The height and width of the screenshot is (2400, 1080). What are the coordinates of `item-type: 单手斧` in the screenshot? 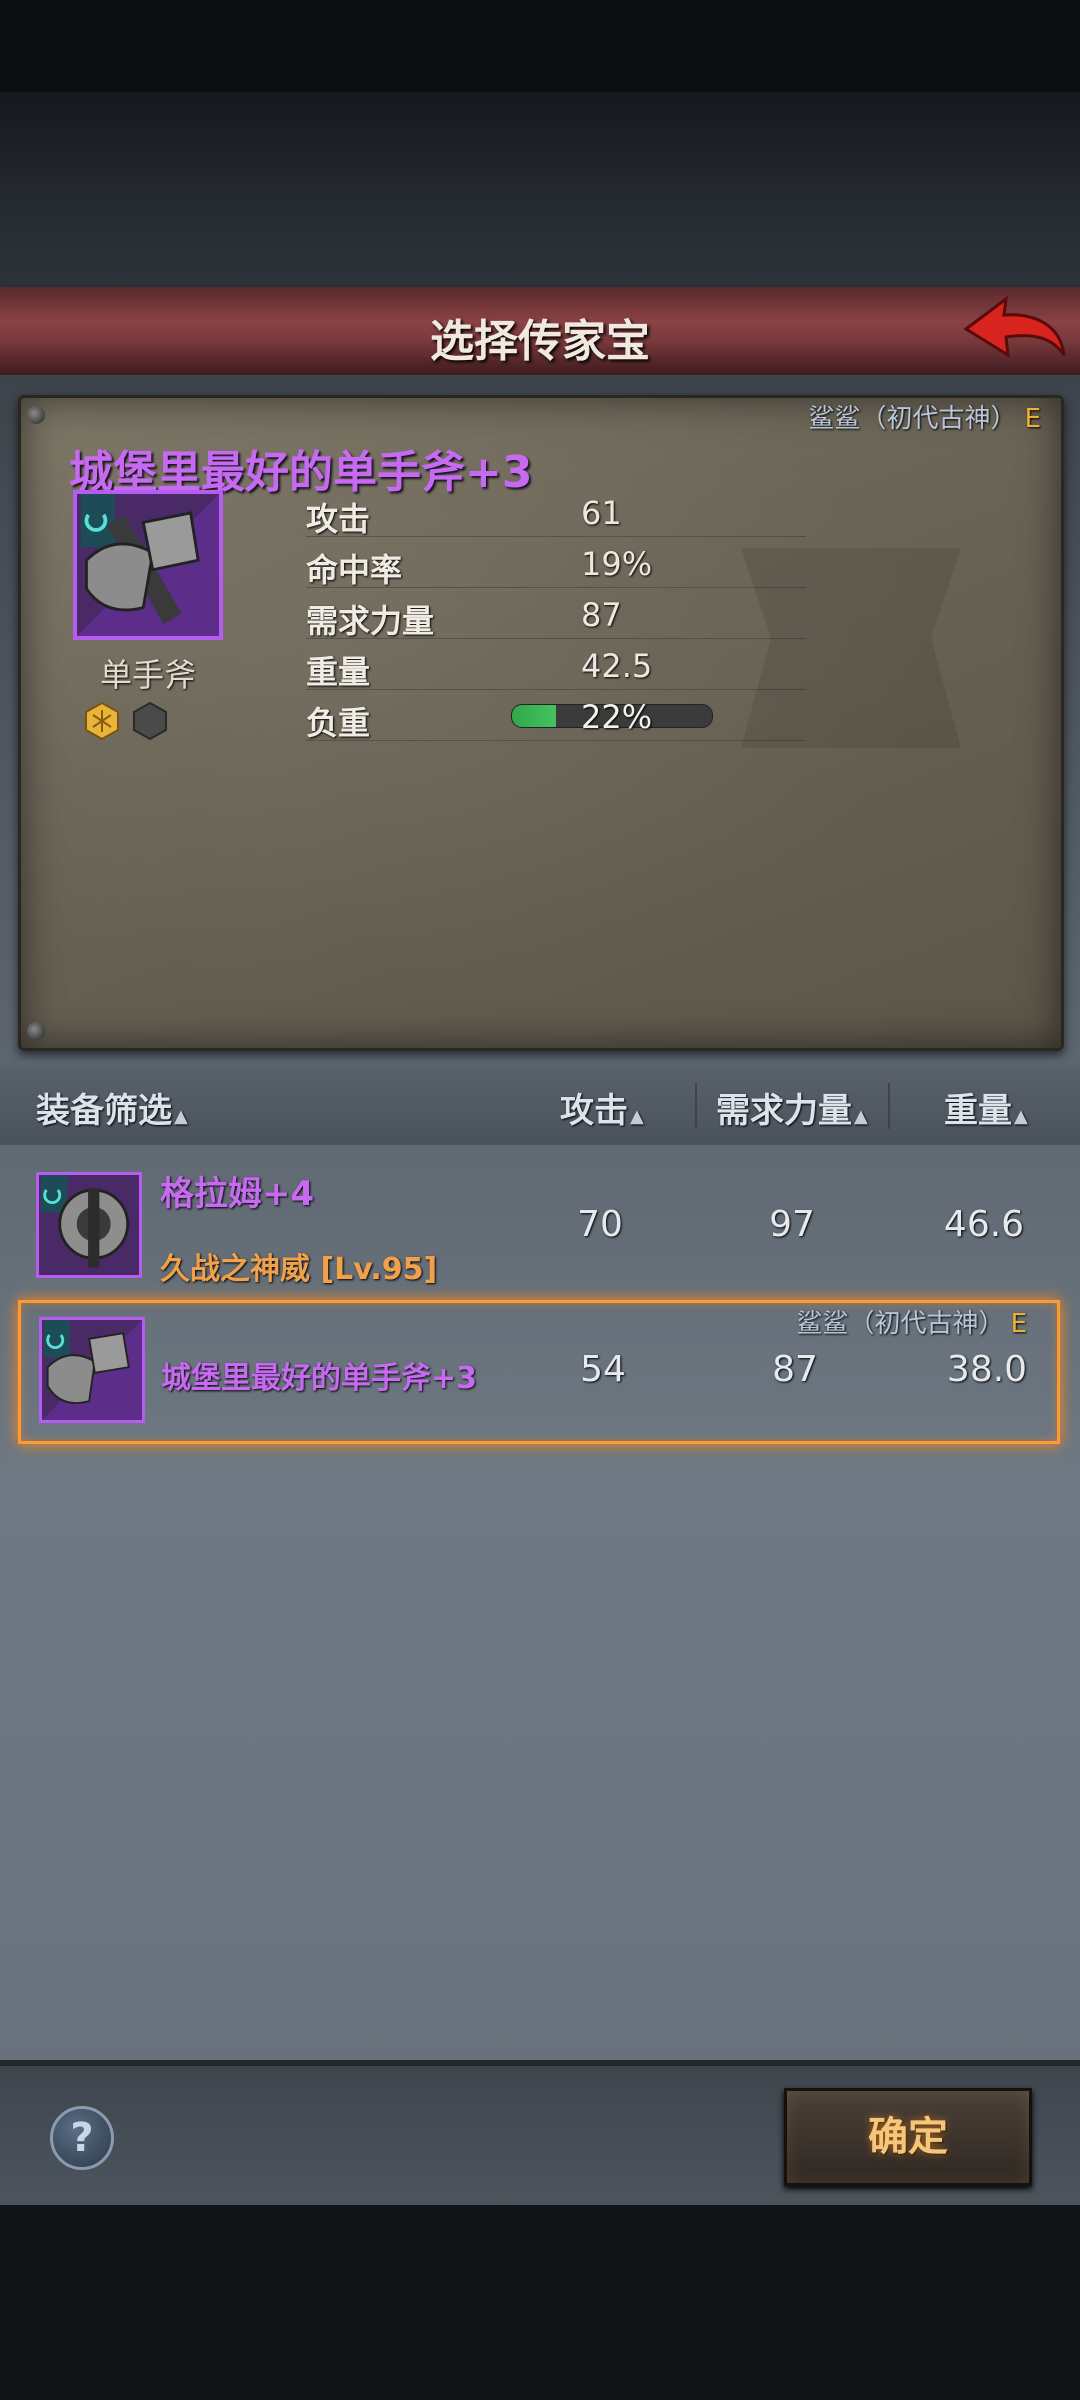 It's located at (147, 675).